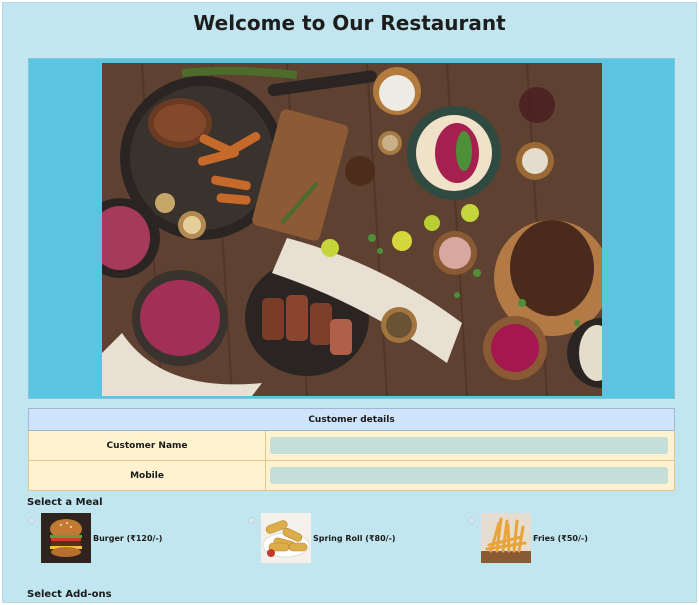 Image resolution: width=699 pixels, height=605 pixels. I want to click on mobile-cell, so click(470, 475).